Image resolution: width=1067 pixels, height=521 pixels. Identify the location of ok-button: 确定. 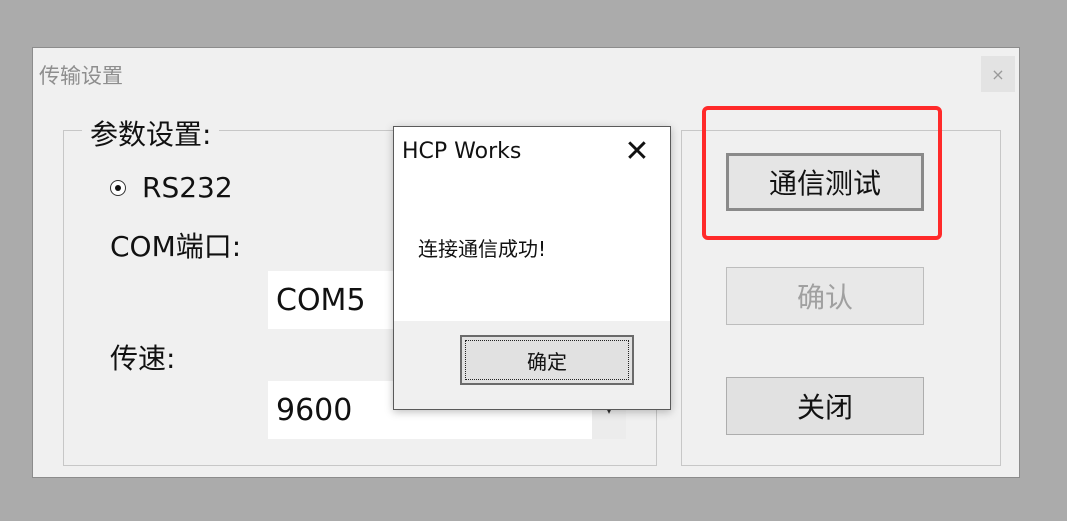
(547, 360).